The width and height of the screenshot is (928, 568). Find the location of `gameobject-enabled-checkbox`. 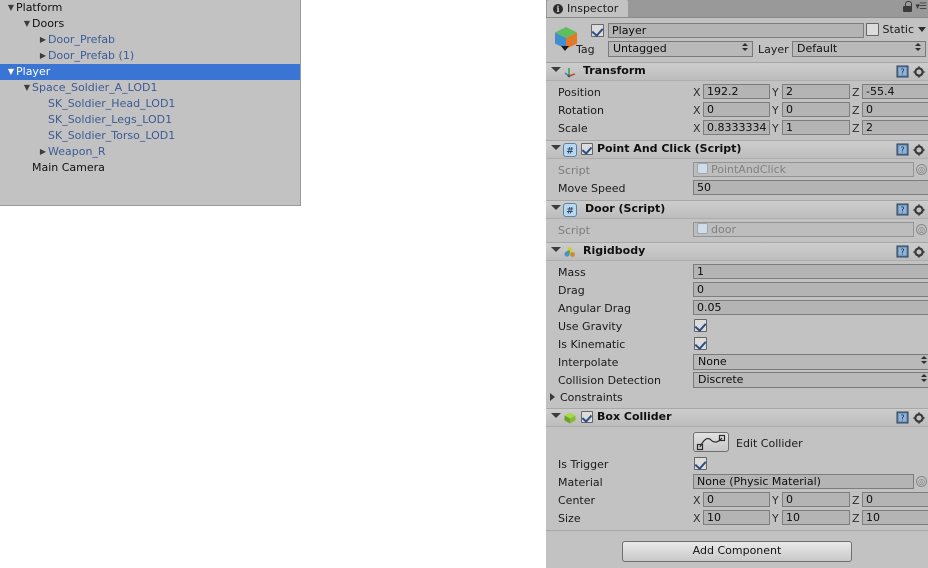

gameobject-enabled-checkbox is located at coordinates (597, 32).